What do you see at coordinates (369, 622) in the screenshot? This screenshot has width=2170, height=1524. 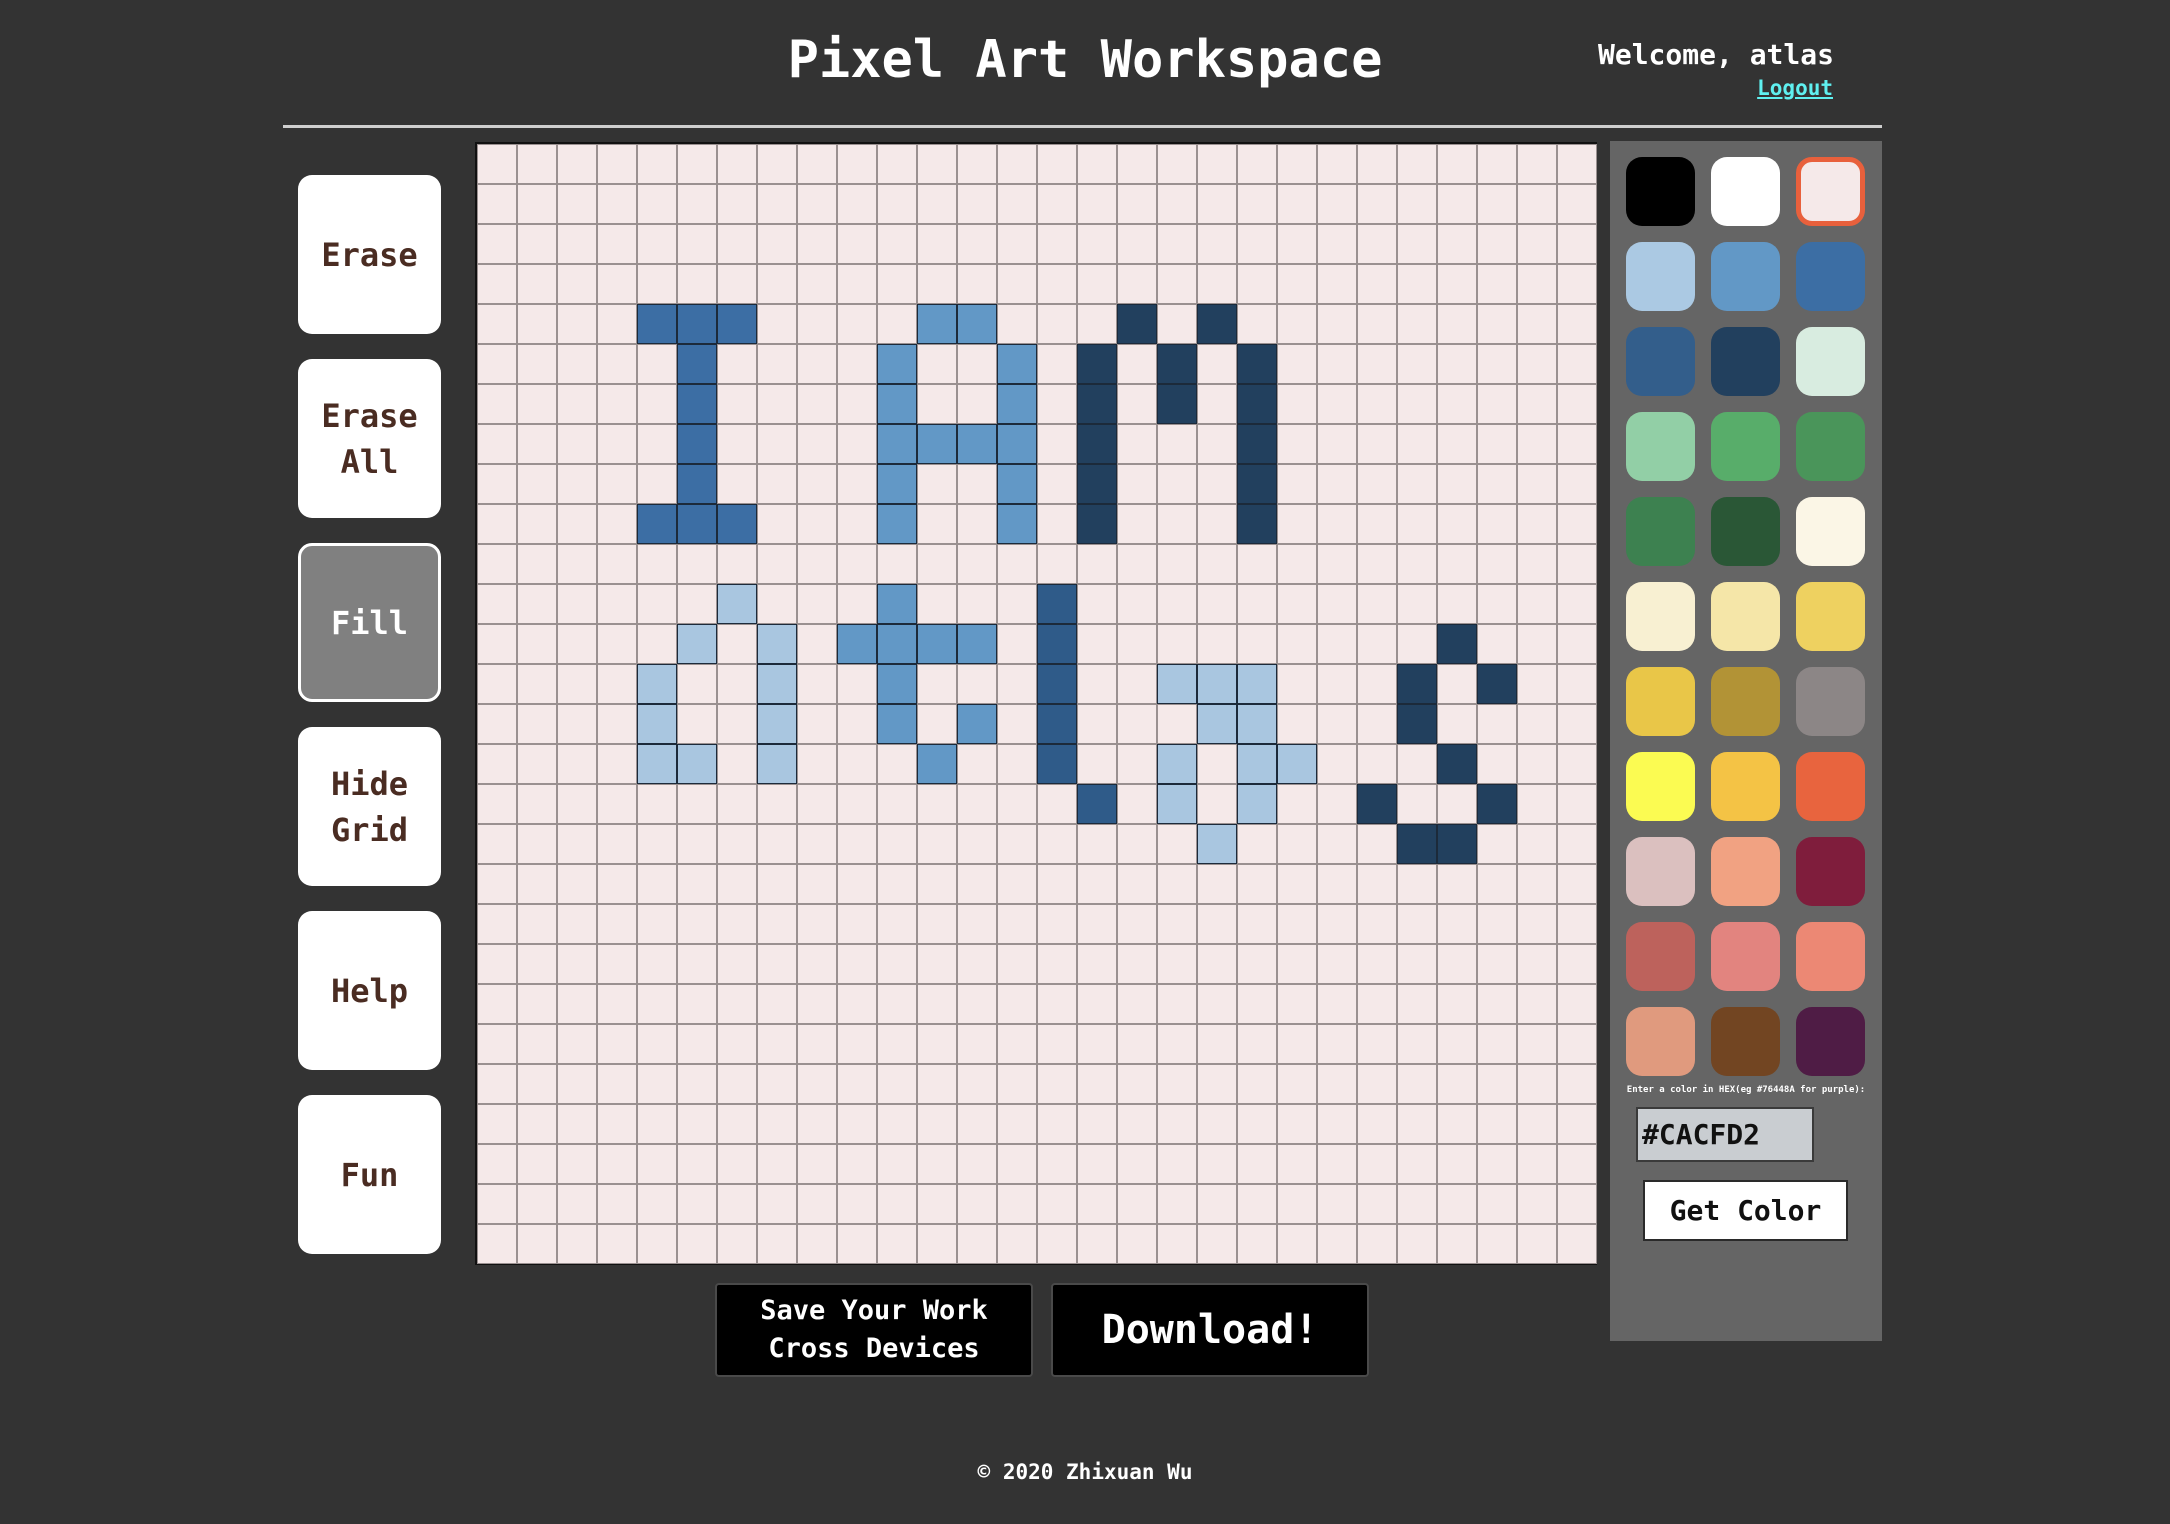 I see `fill-button: Fill` at bounding box center [369, 622].